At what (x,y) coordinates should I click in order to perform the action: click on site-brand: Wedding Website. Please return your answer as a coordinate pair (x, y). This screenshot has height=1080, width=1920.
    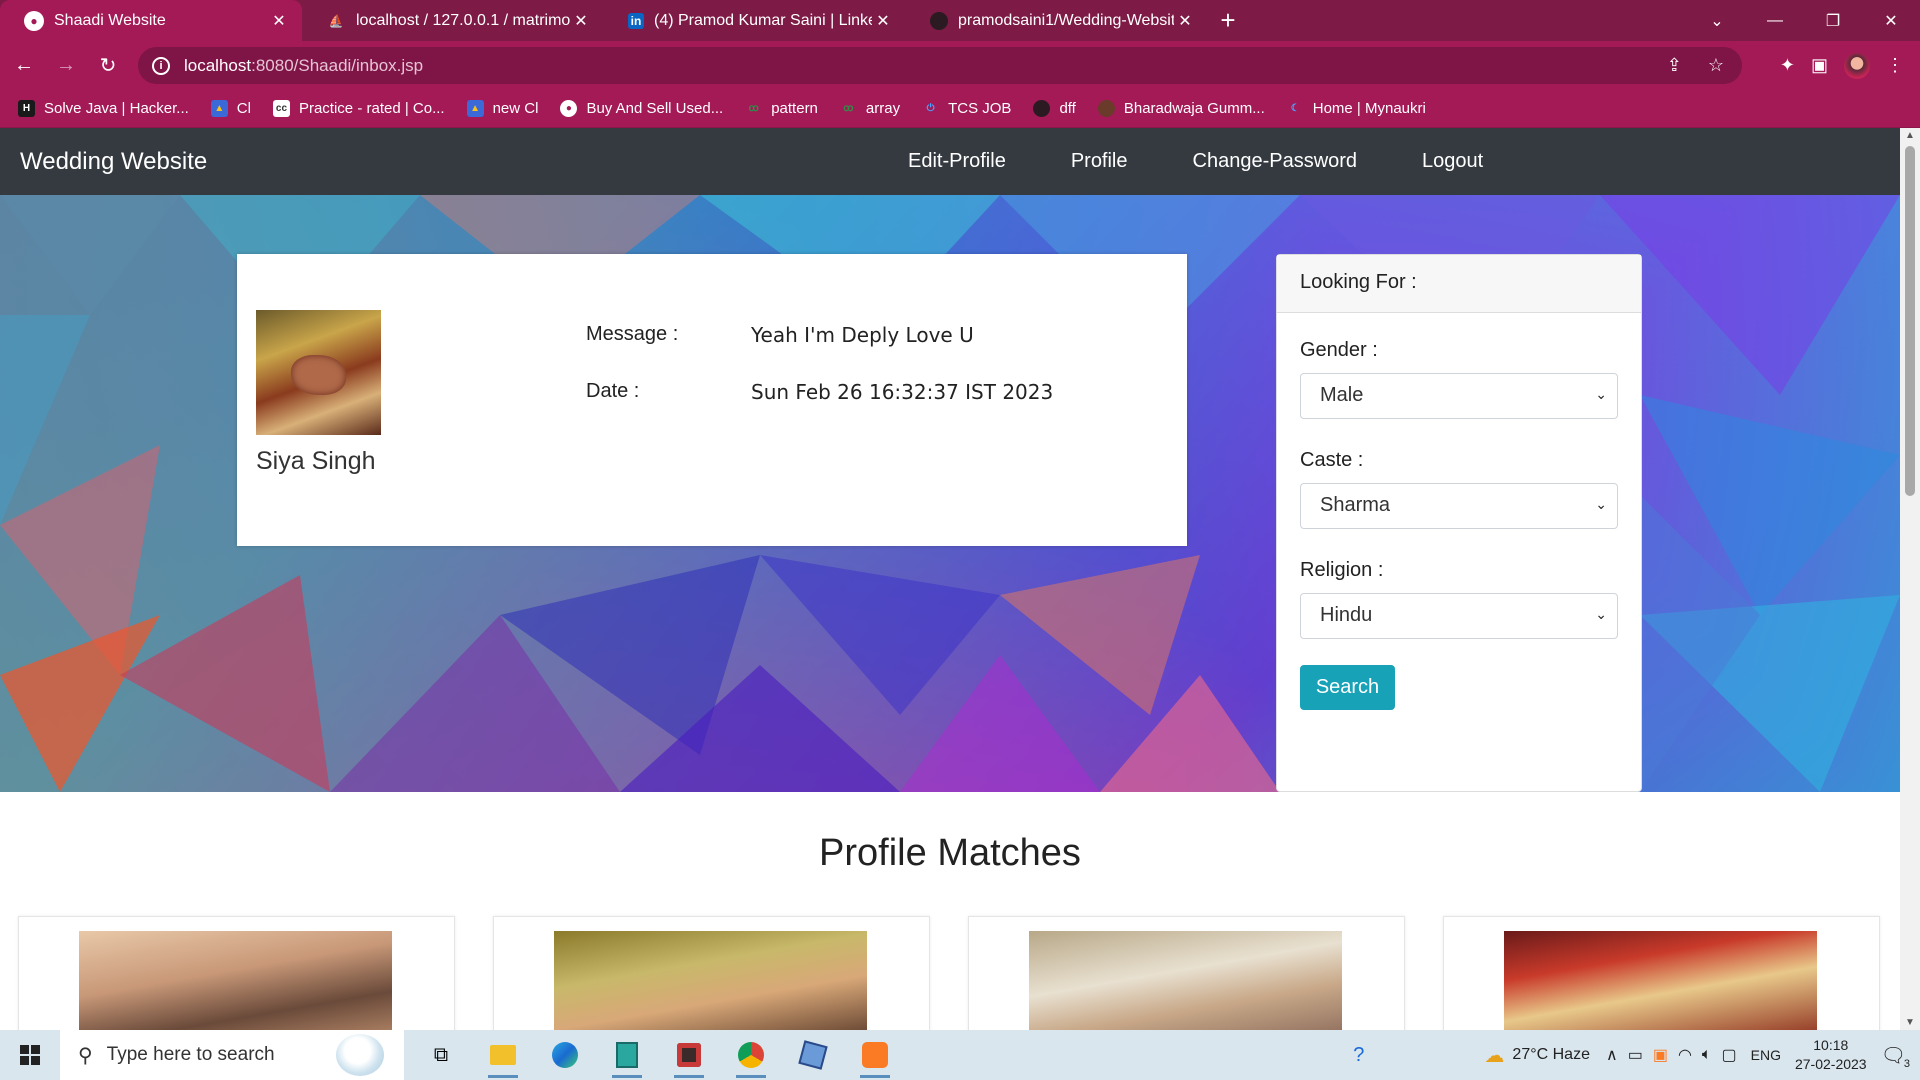
    Looking at the image, I should click on (113, 162).